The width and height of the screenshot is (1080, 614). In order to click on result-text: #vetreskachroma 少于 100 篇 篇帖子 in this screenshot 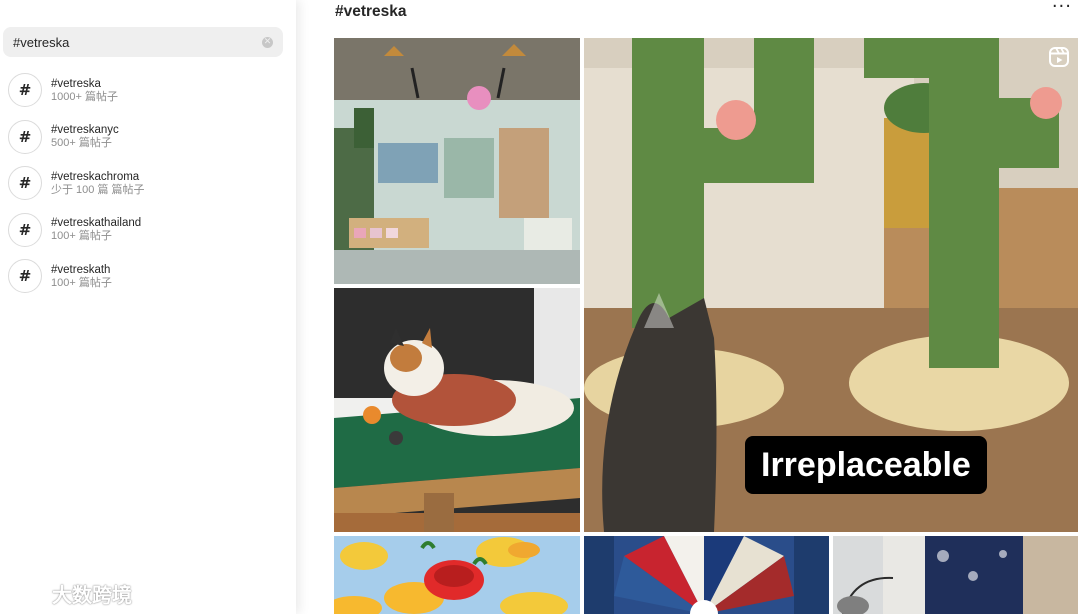, I will do `click(98, 183)`.